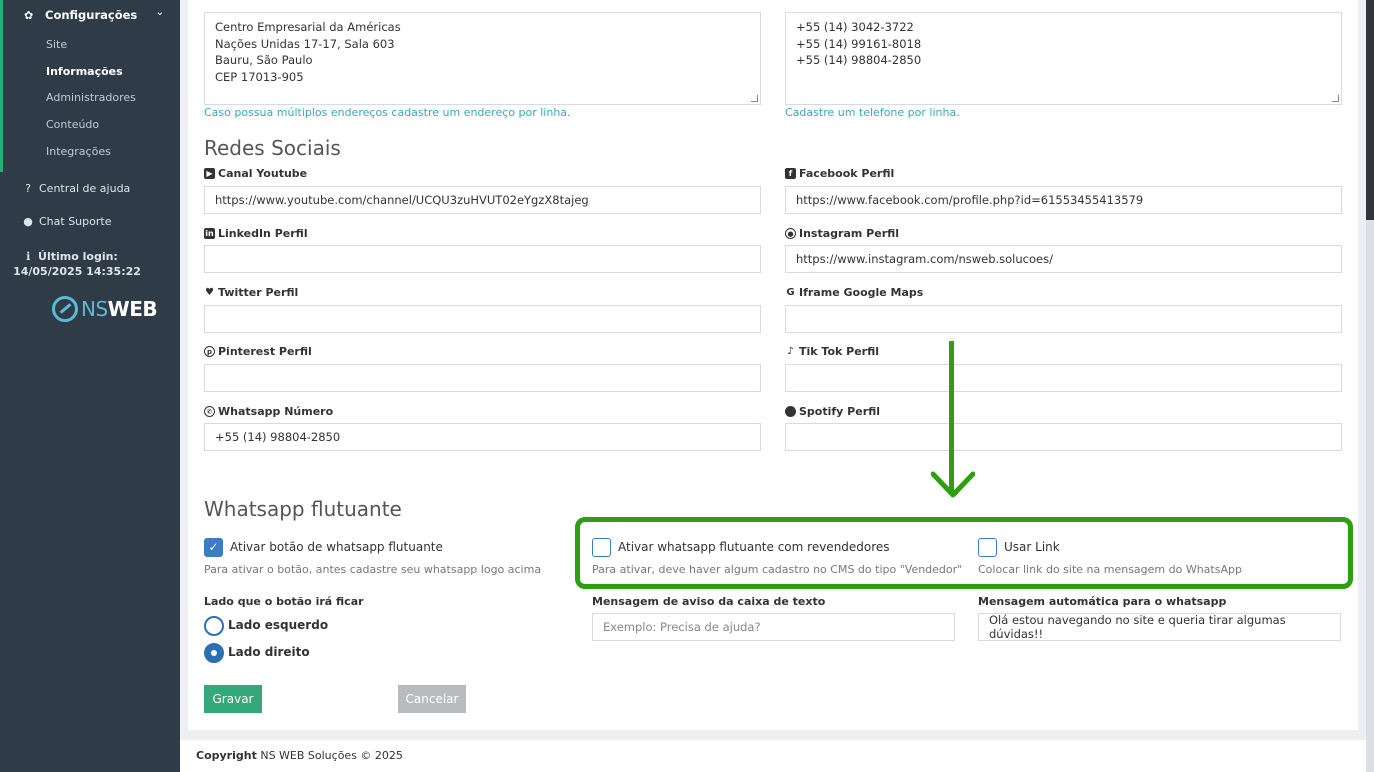 The image size is (1374, 772). I want to click on sidebar-section-configuracoes: ✿ Configurações ⌄, so click(97, 15).